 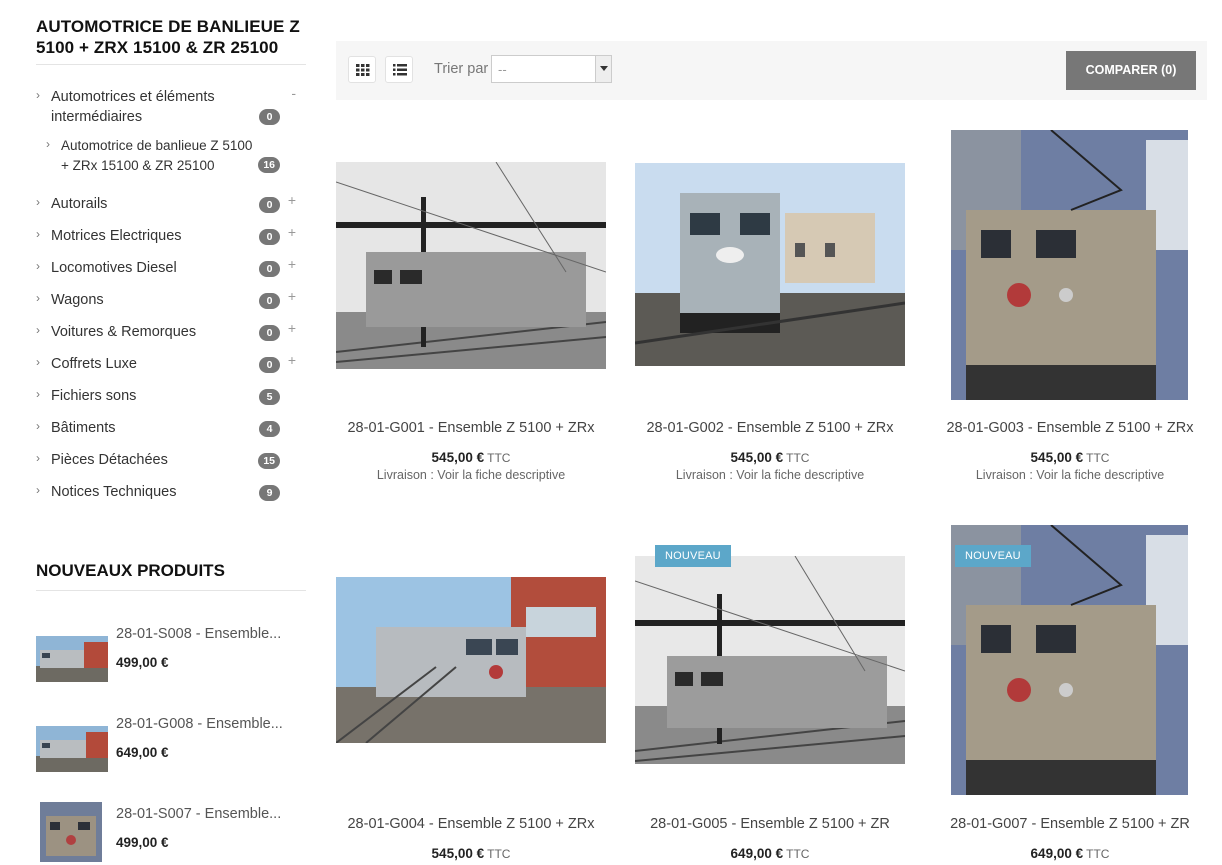 What do you see at coordinates (770, 428) in the screenshot?
I see `product-name: 28-01-G002 - Ensemble Z 5100 + ZRx` at bounding box center [770, 428].